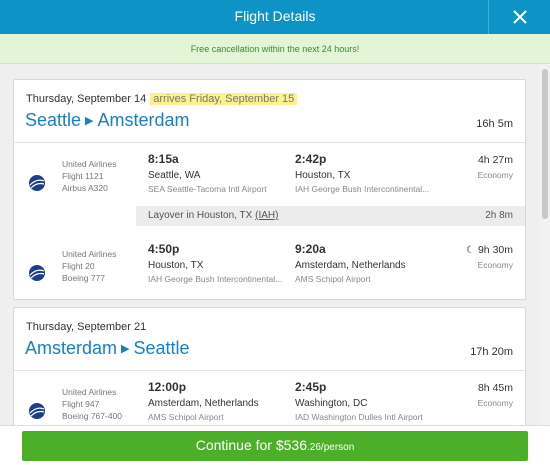 The image size is (550, 465). Describe the element at coordinates (545, 144) in the screenshot. I see `scrollbar-thumb` at that location.